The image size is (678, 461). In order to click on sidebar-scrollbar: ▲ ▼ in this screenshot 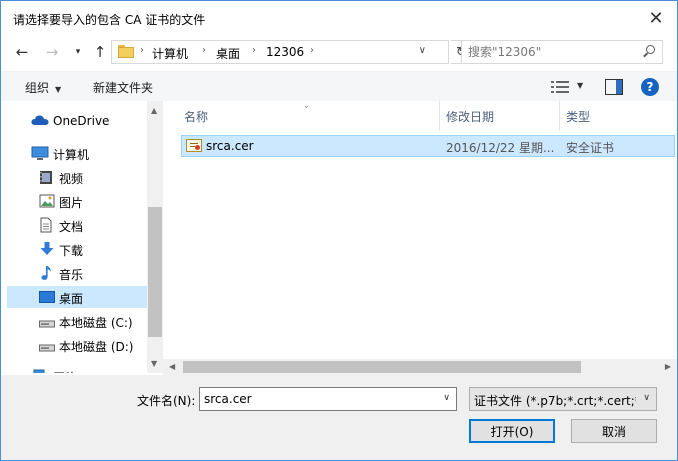, I will do `click(155, 237)`.